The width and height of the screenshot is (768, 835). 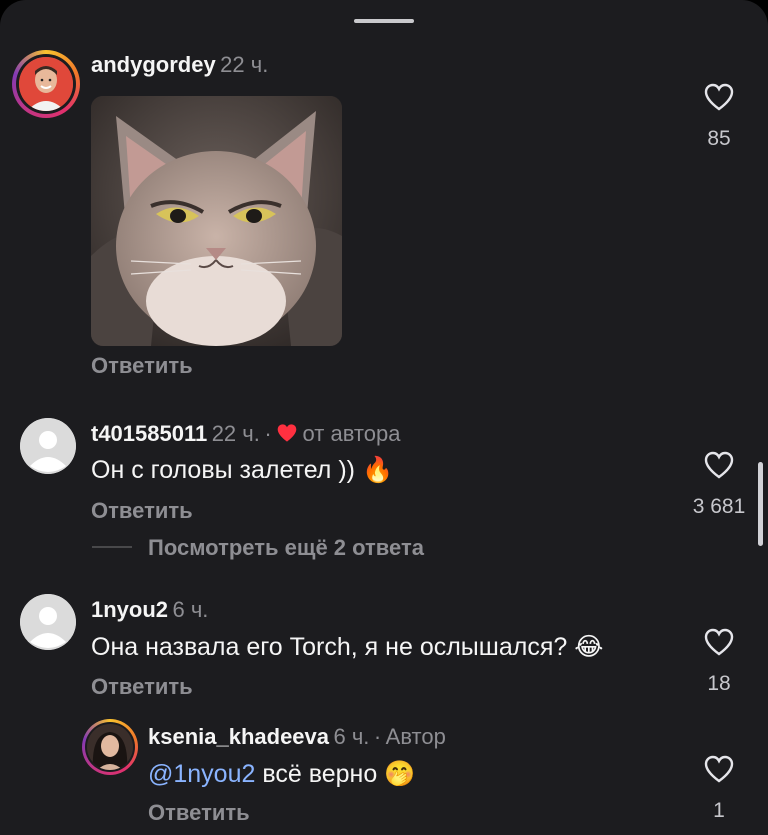 I want to click on like-count: 18, so click(x=719, y=683).